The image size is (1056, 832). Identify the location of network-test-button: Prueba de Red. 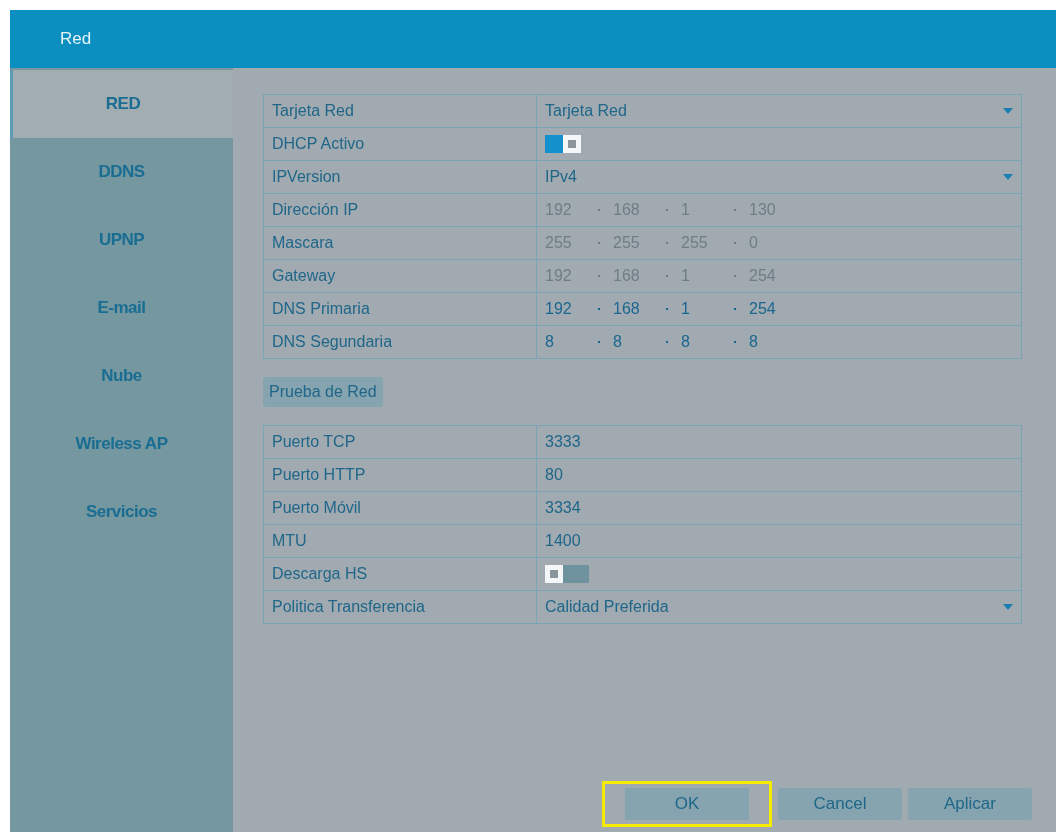
(323, 392).